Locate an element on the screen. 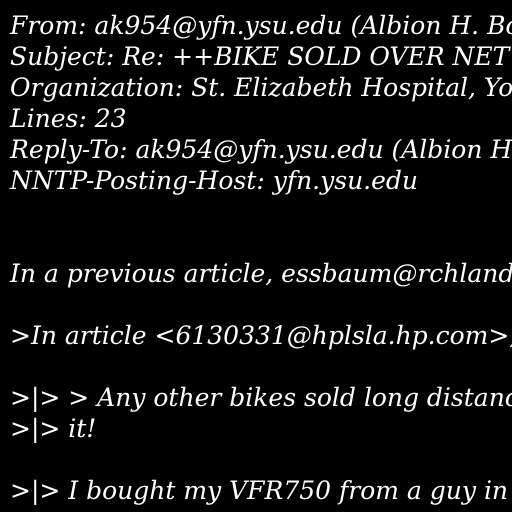 This screenshot has height=512, width=512. quoted-line-3: >|> I bought my VFR750 from a guy in Sa is located at coordinates (261, 490).